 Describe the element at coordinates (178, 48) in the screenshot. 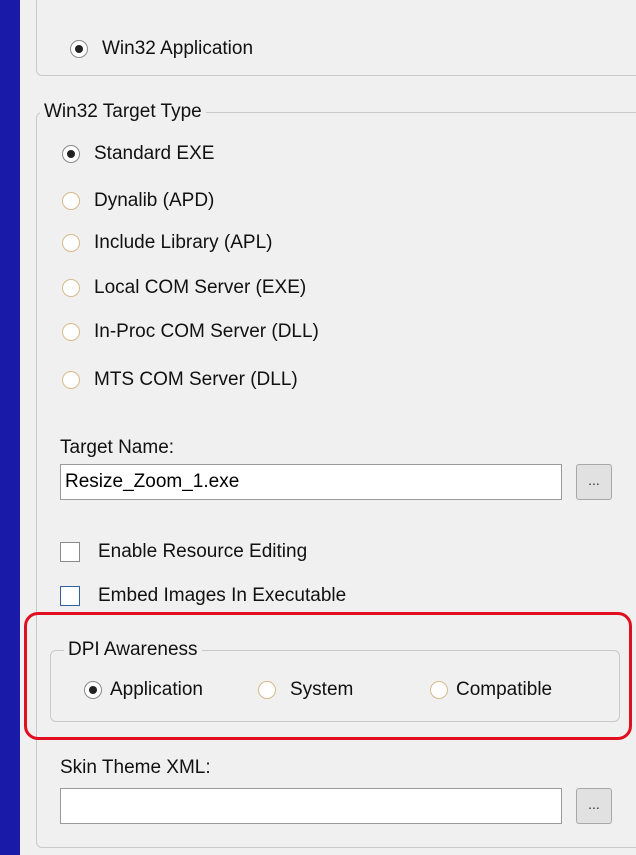

I see `radio-label: Win32 Application` at that location.